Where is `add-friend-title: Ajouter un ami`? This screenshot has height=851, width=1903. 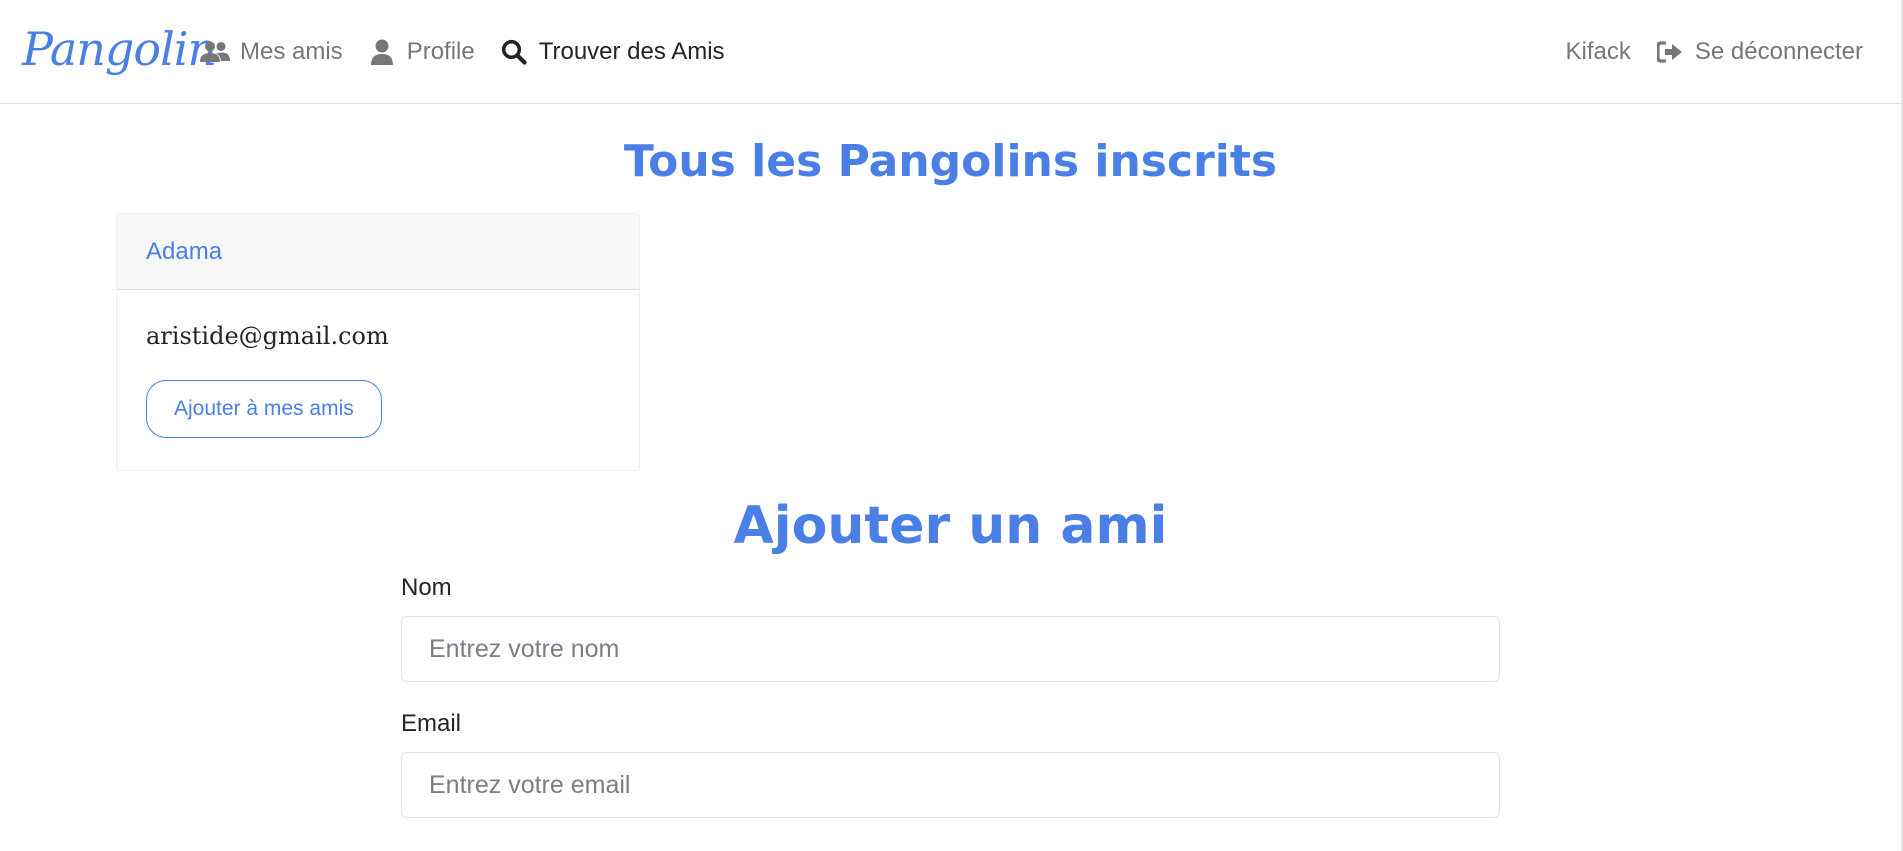
add-friend-title: Ajouter un ami is located at coordinates (950, 526).